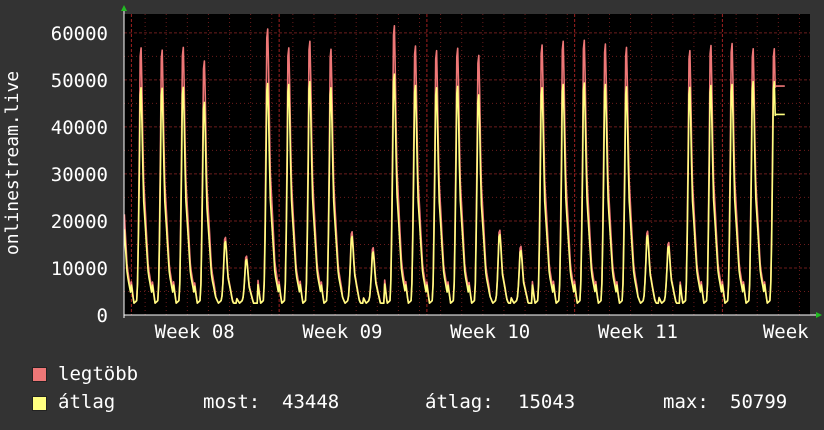  I want to click on y-tick-label: 50000, so click(79, 81).